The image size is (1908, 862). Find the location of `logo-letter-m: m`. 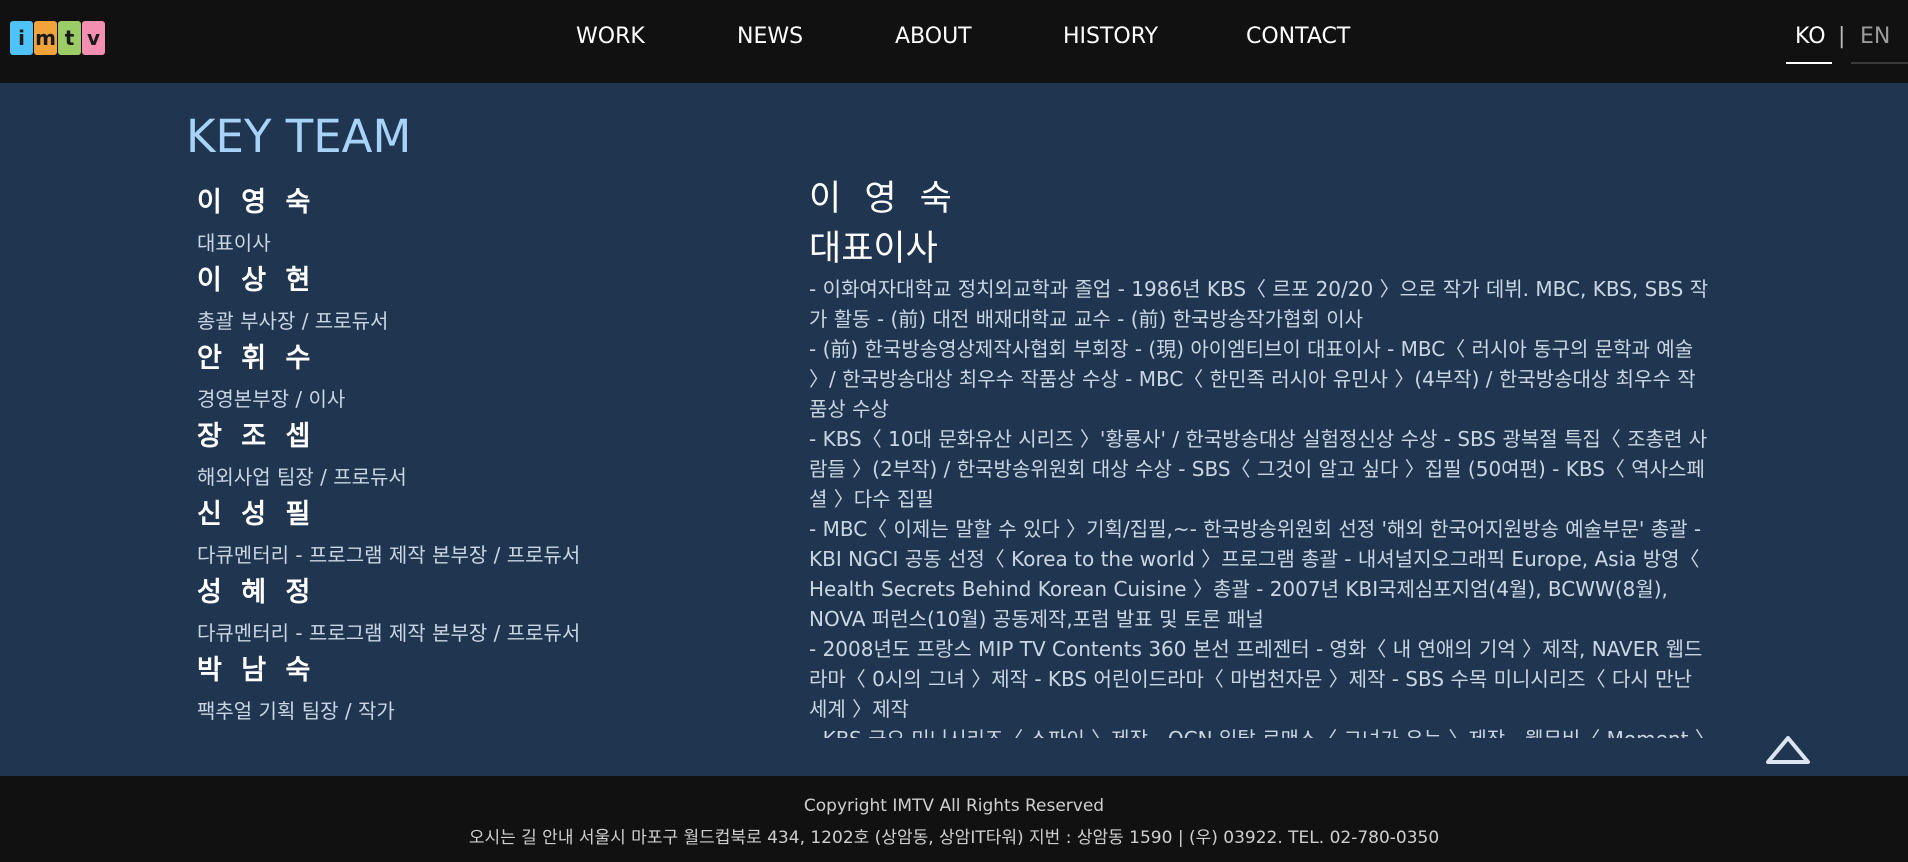

logo-letter-m: m is located at coordinates (45, 38).